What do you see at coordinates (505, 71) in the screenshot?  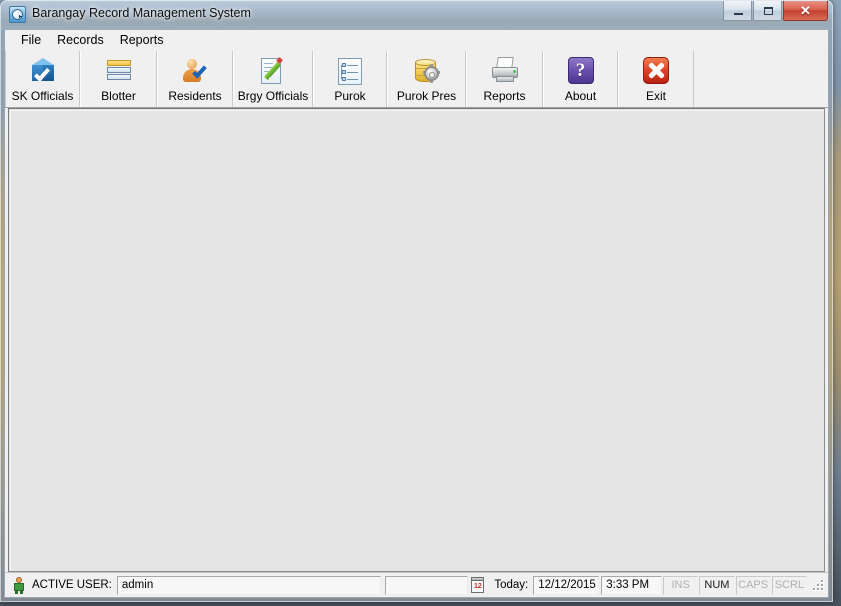 I see `printer-icon` at bounding box center [505, 71].